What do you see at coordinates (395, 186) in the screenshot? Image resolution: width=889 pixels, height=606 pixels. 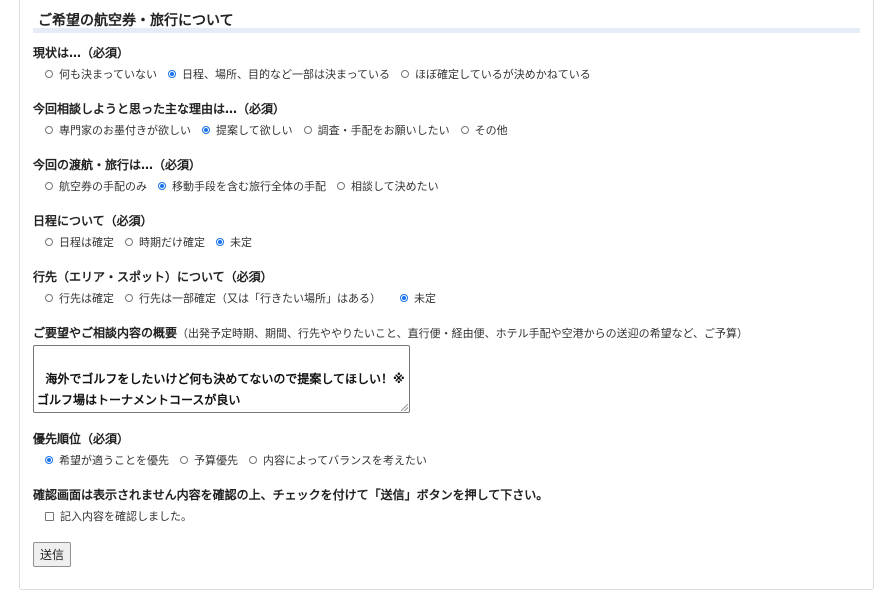 I see `radio-label: 相談して決めたい` at bounding box center [395, 186].